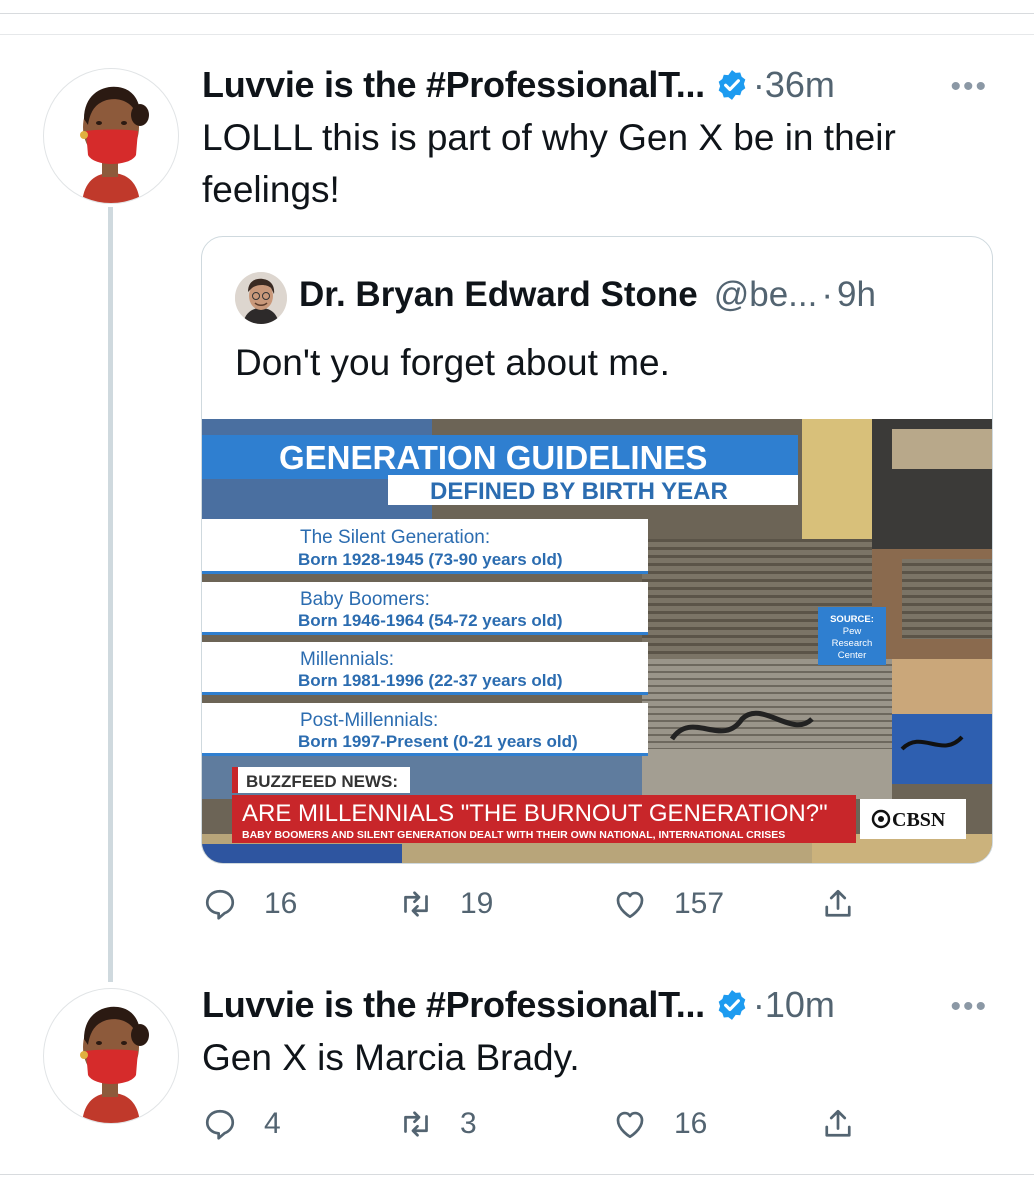 The height and width of the screenshot is (1200, 1034). Describe the element at coordinates (430, 559) in the screenshot. I see `svg-text:Born 1928-1945 (73-90 years ol: Born 1928-1945 (73-90 years old)` at that location.